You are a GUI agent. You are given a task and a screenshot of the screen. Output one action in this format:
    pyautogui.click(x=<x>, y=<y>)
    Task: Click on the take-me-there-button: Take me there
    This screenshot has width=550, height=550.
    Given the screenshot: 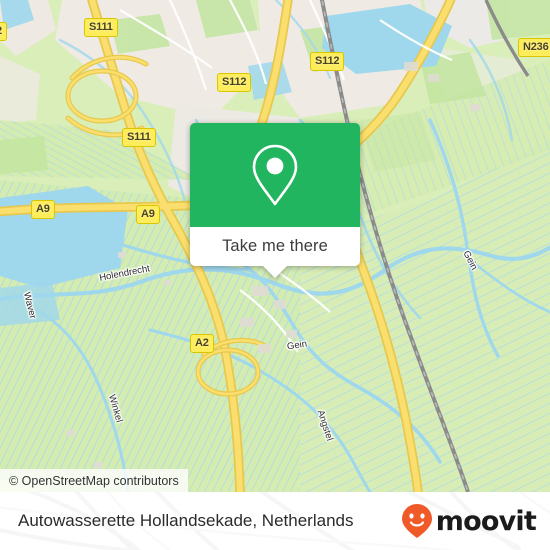 What is the action you would take?
    pyautogui.click(x=275, y=252)
    